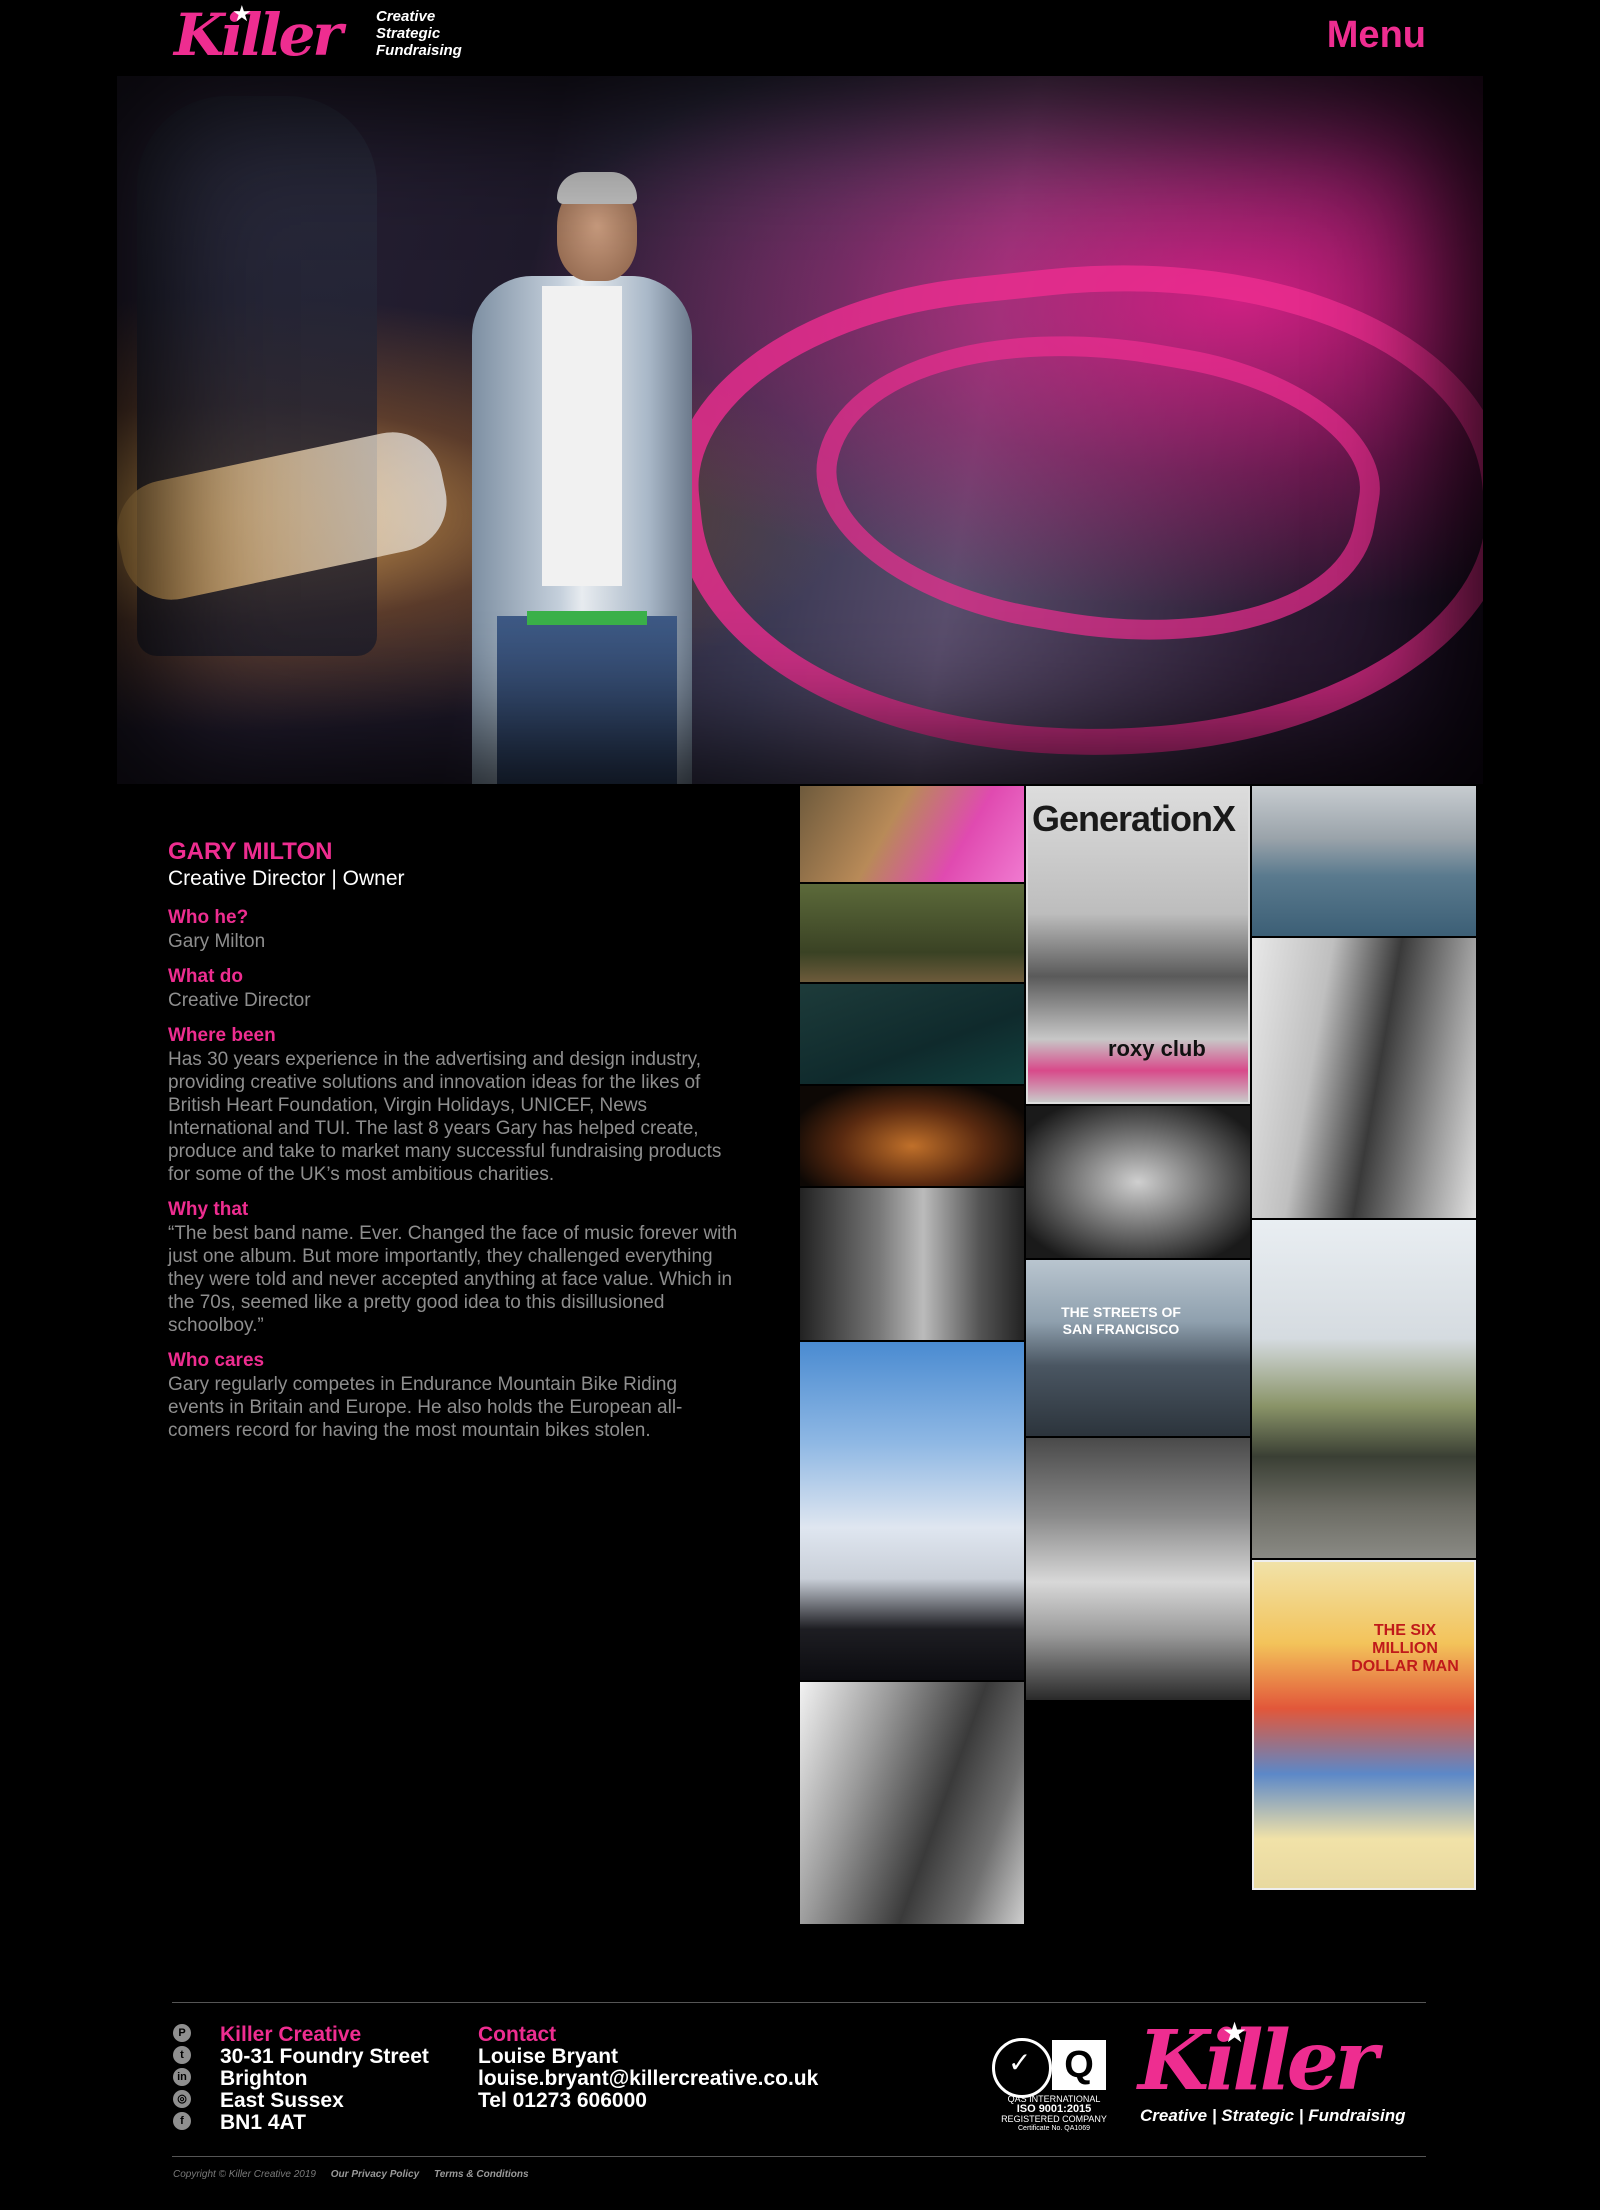 This screenshot has width=1600, height=2210. What do you see at coordinates (182, 2055) in the screenshot?
I see `twitter-icon: t` at bounding box center [182, 2055].